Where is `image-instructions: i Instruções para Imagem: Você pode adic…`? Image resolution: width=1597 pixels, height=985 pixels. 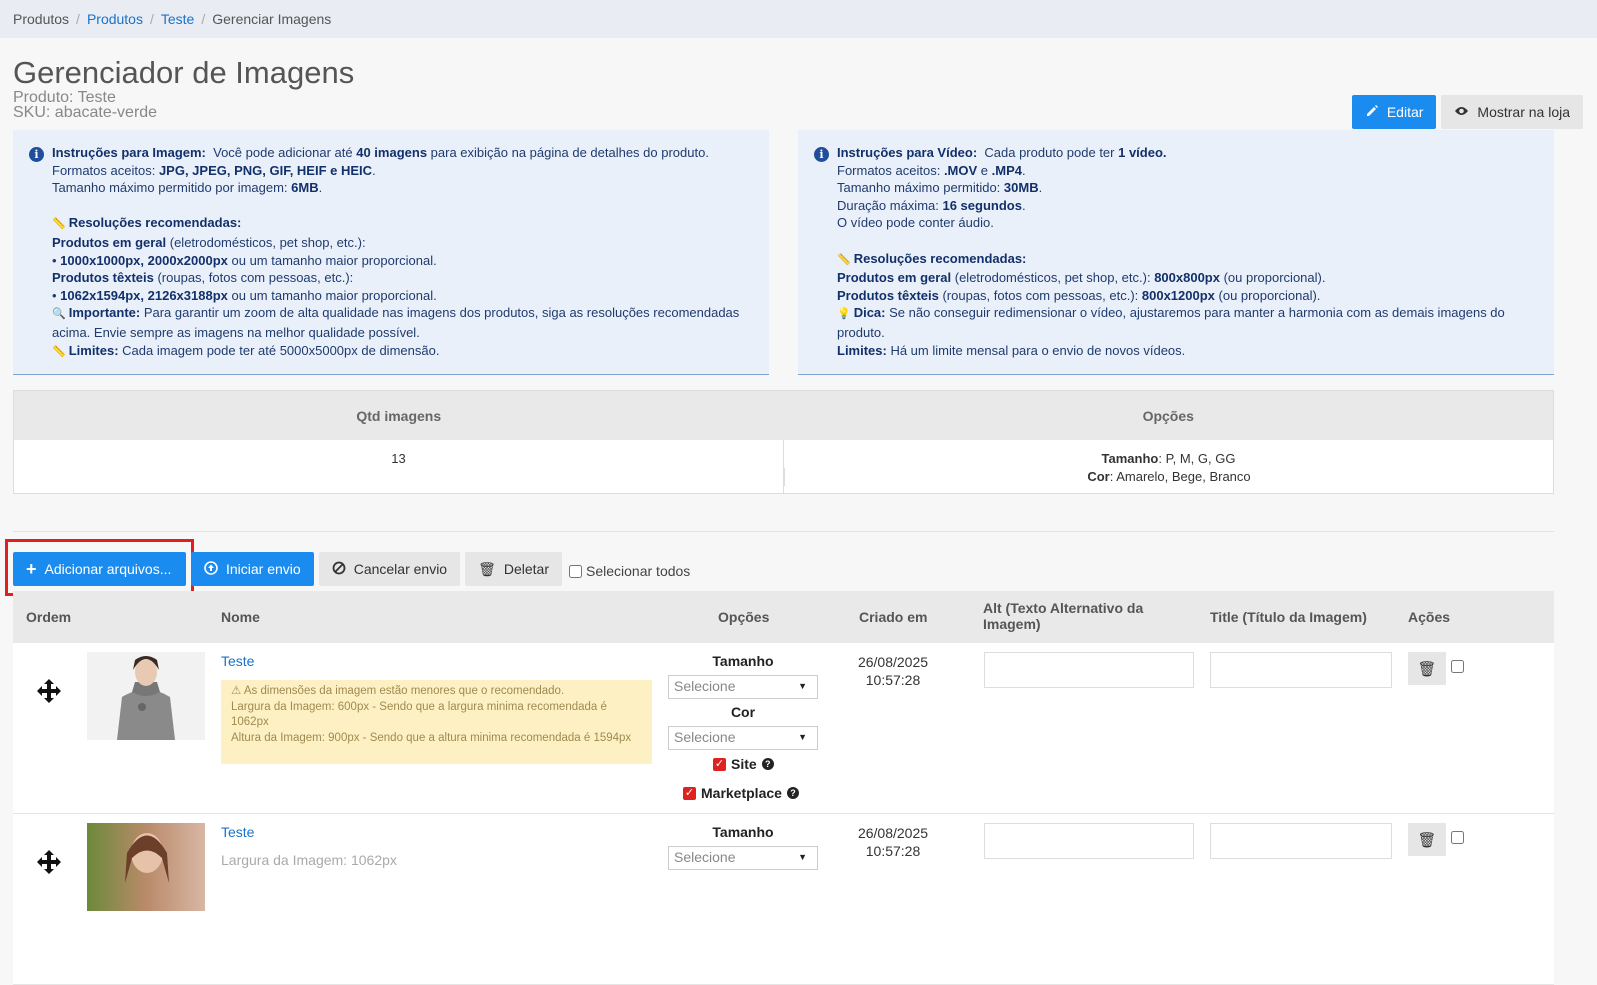
image-instructions: i Instruções para Imagem: Você pode adic… is located at coordinates (391, 252).